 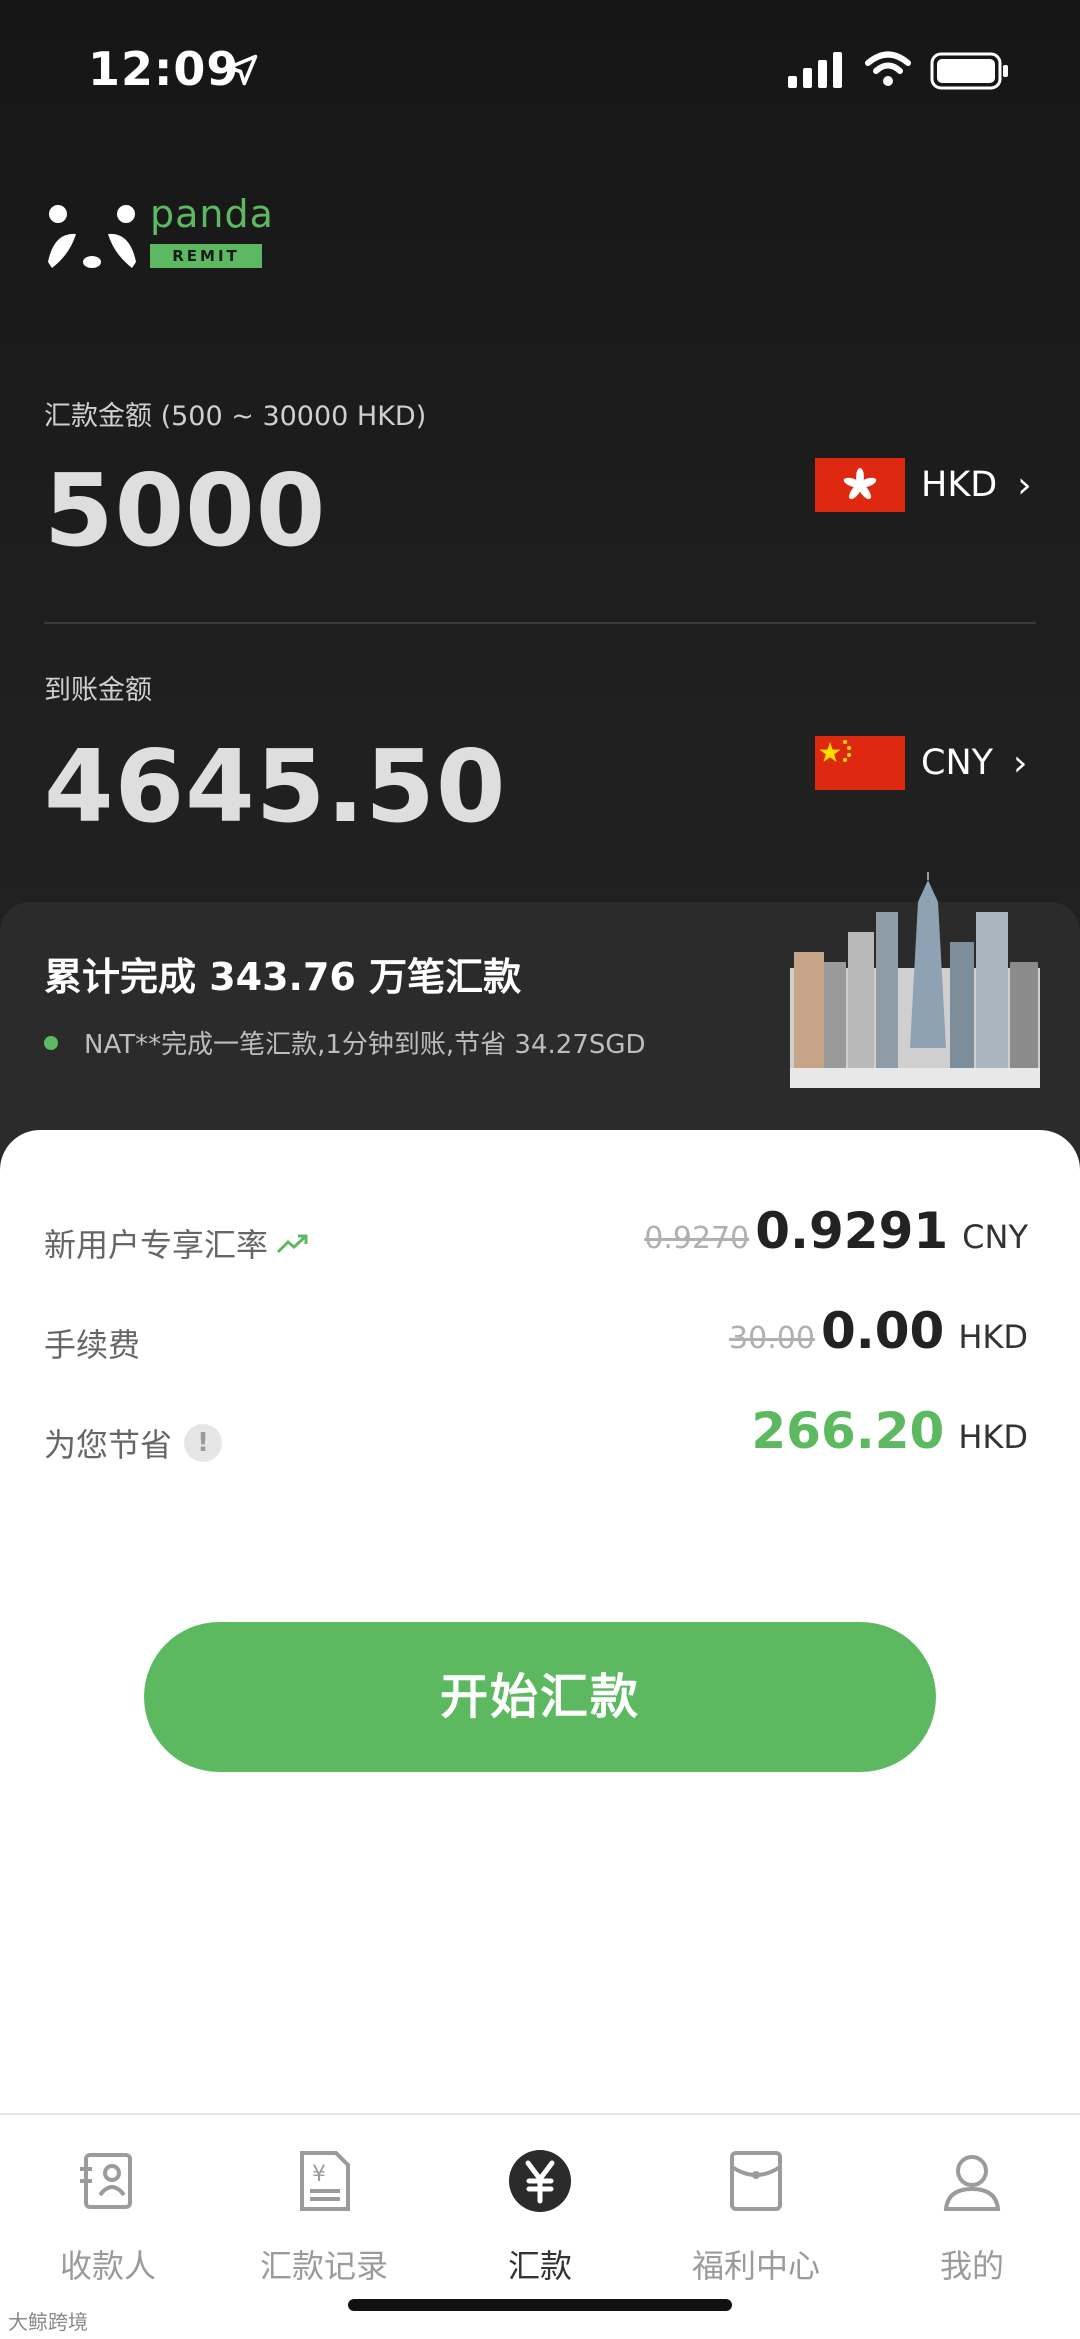 I want to click on yen-icon, so click(x=540, y=2181).